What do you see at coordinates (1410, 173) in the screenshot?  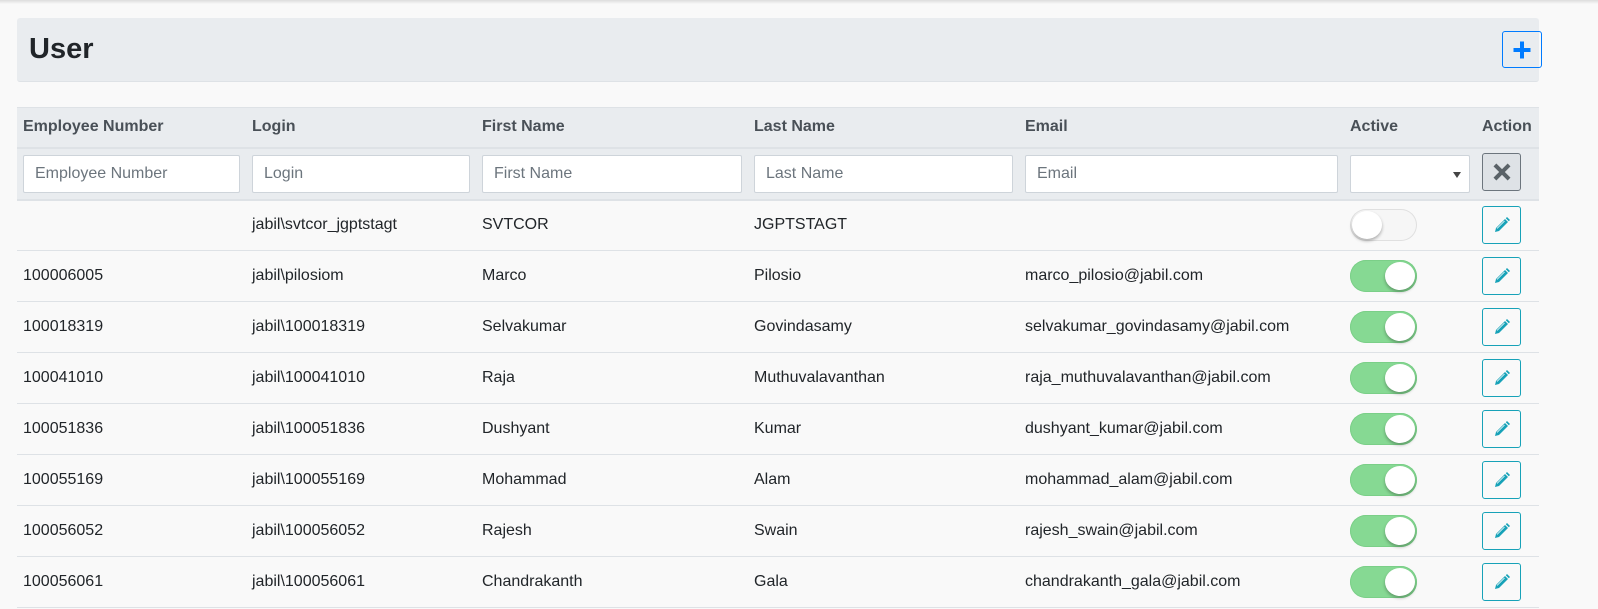 I see `active-filter-select` at bounding box center [1410, 173].